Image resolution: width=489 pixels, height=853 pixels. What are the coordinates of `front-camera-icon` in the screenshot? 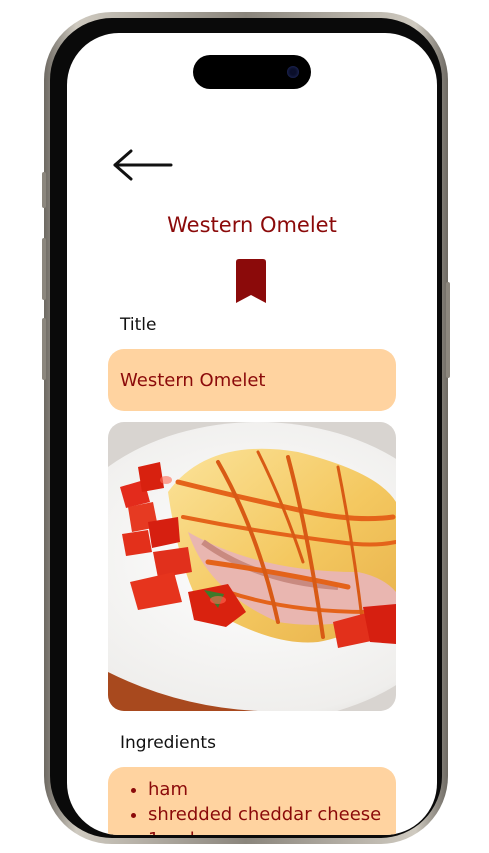 It's located at (293, 72).